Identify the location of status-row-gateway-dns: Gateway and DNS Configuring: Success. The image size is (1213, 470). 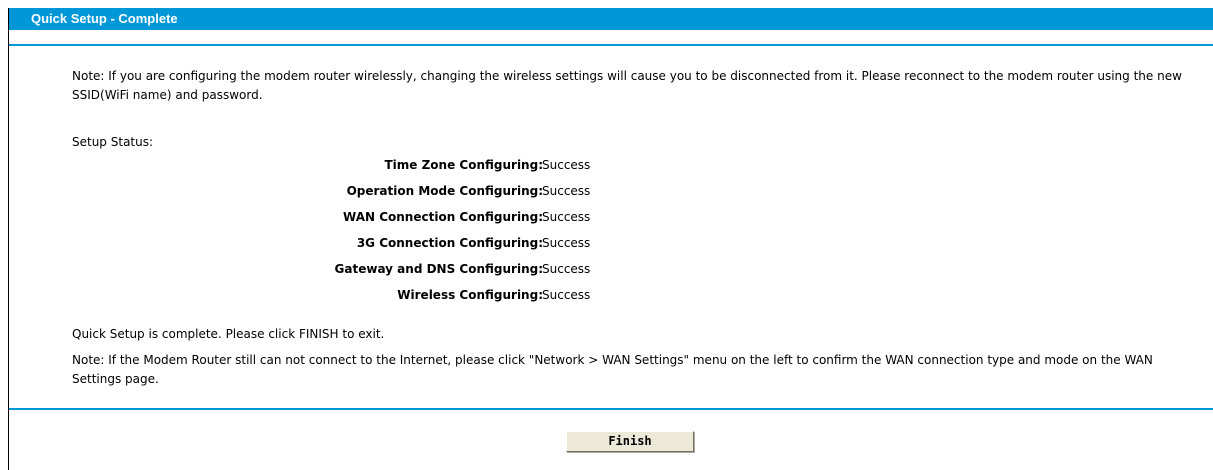
(611, 272).